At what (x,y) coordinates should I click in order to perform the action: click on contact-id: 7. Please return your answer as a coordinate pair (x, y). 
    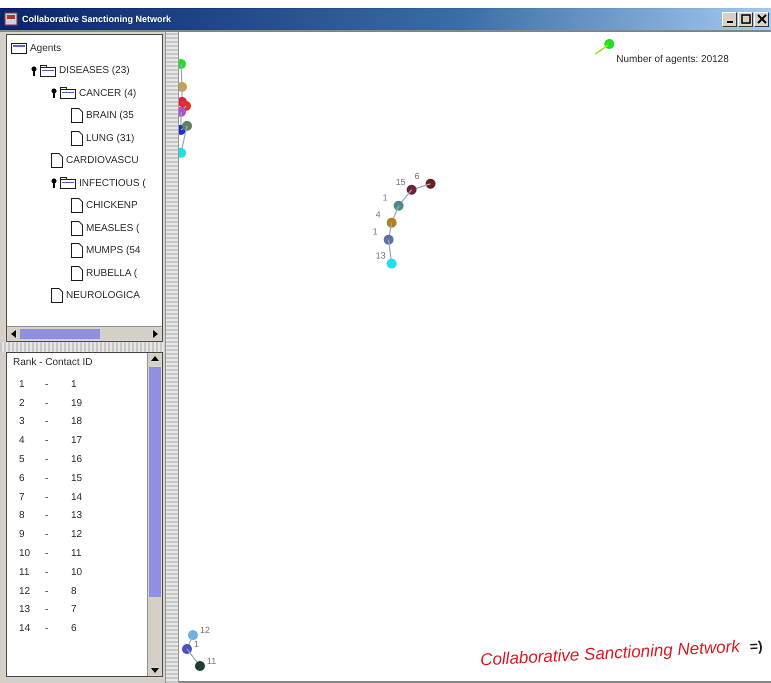
    Looking at the image, I should click on (74, 610).